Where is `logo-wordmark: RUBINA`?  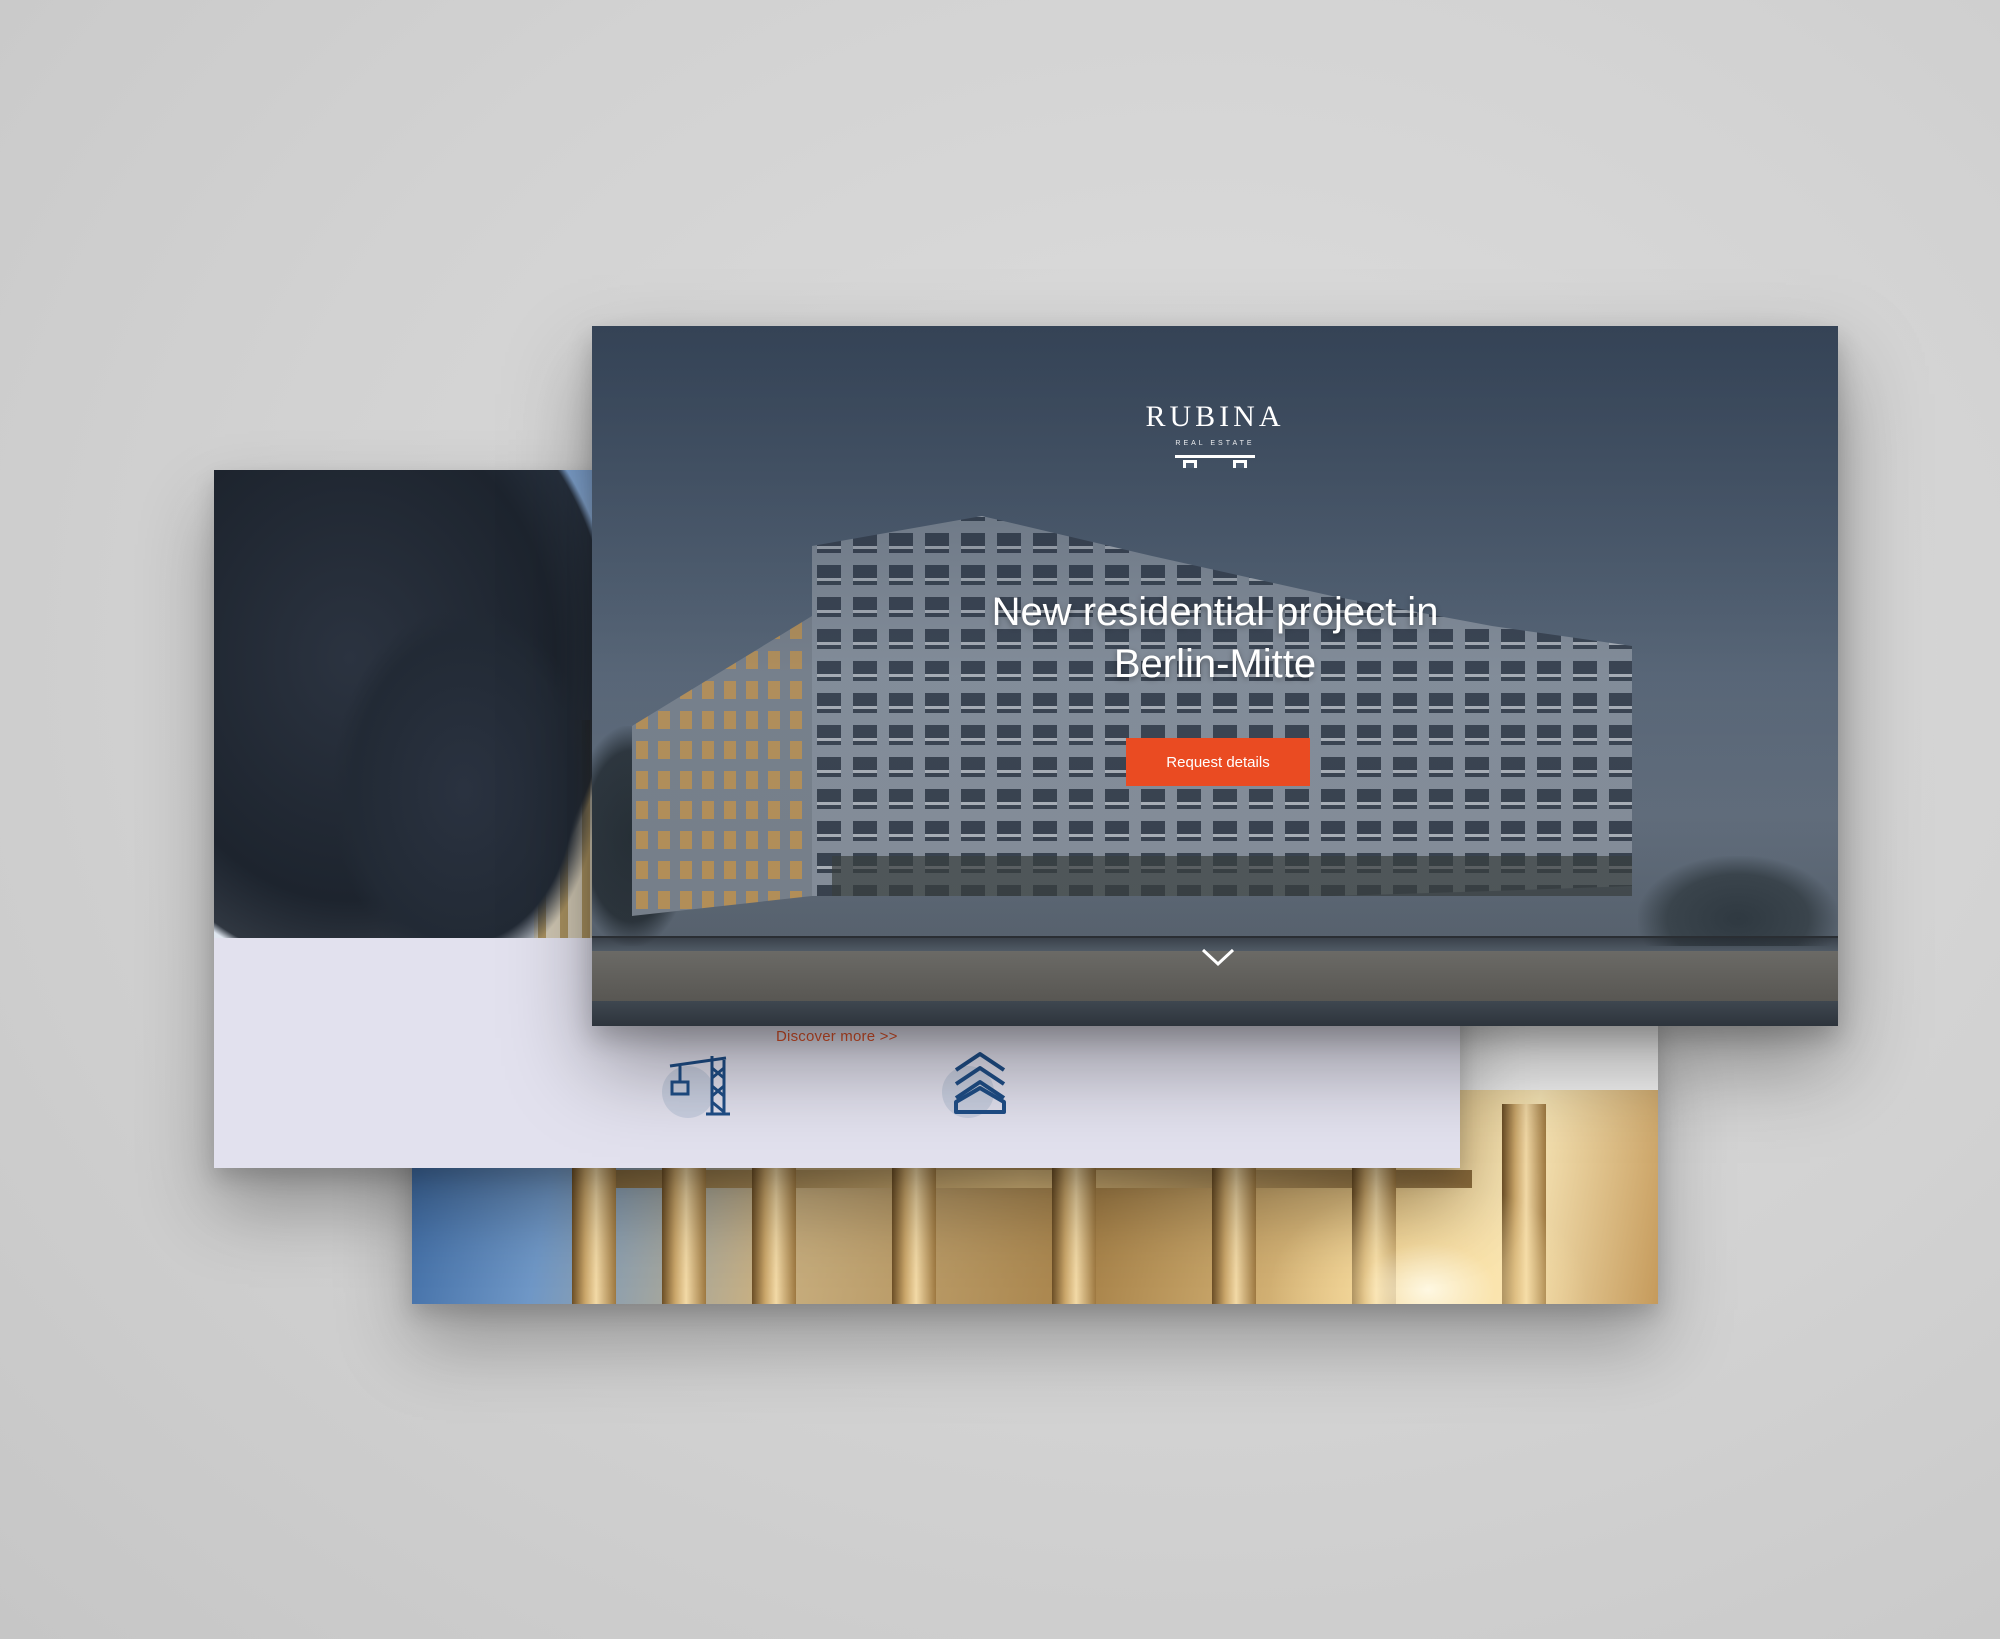 logo-wordmark: RUBINA is located at coordinates (1215, 416).